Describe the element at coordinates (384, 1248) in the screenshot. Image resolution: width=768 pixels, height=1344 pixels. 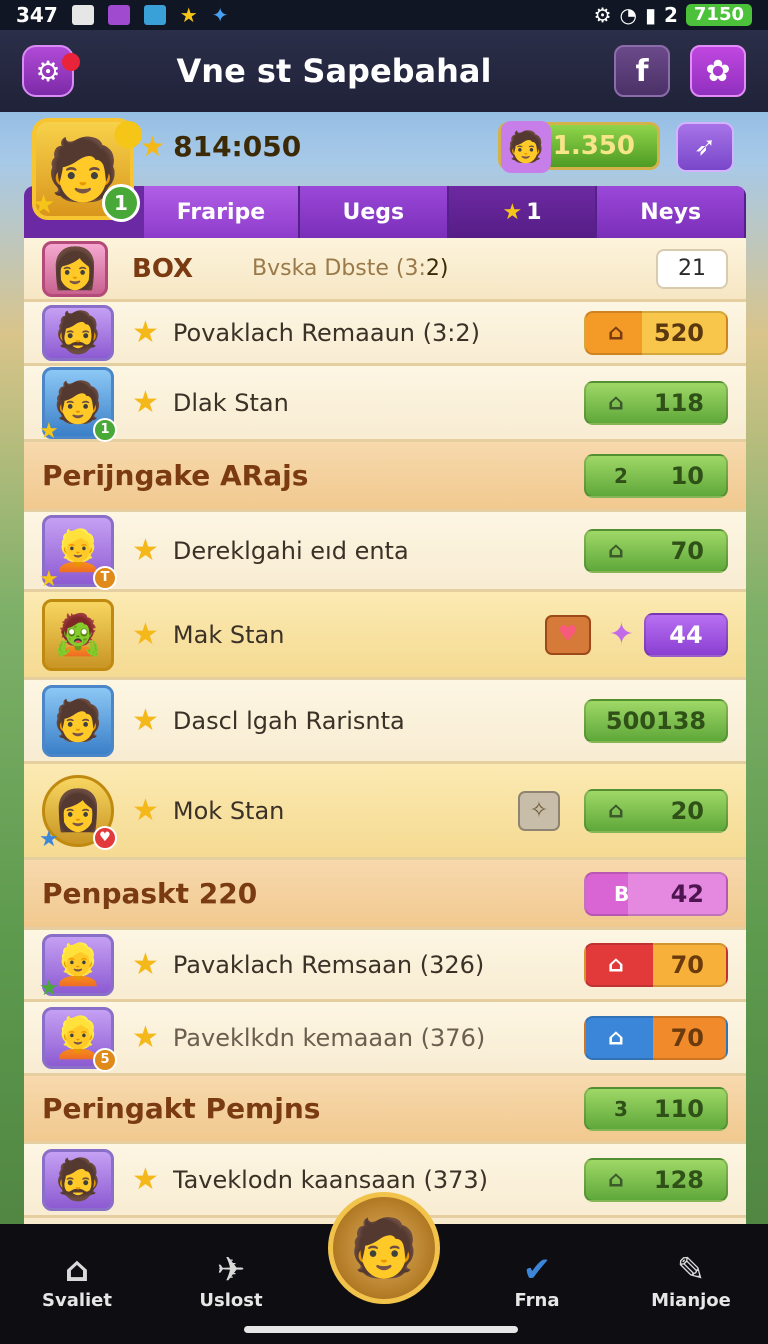
I see `profile-emblem-button: 🧑` at that location.